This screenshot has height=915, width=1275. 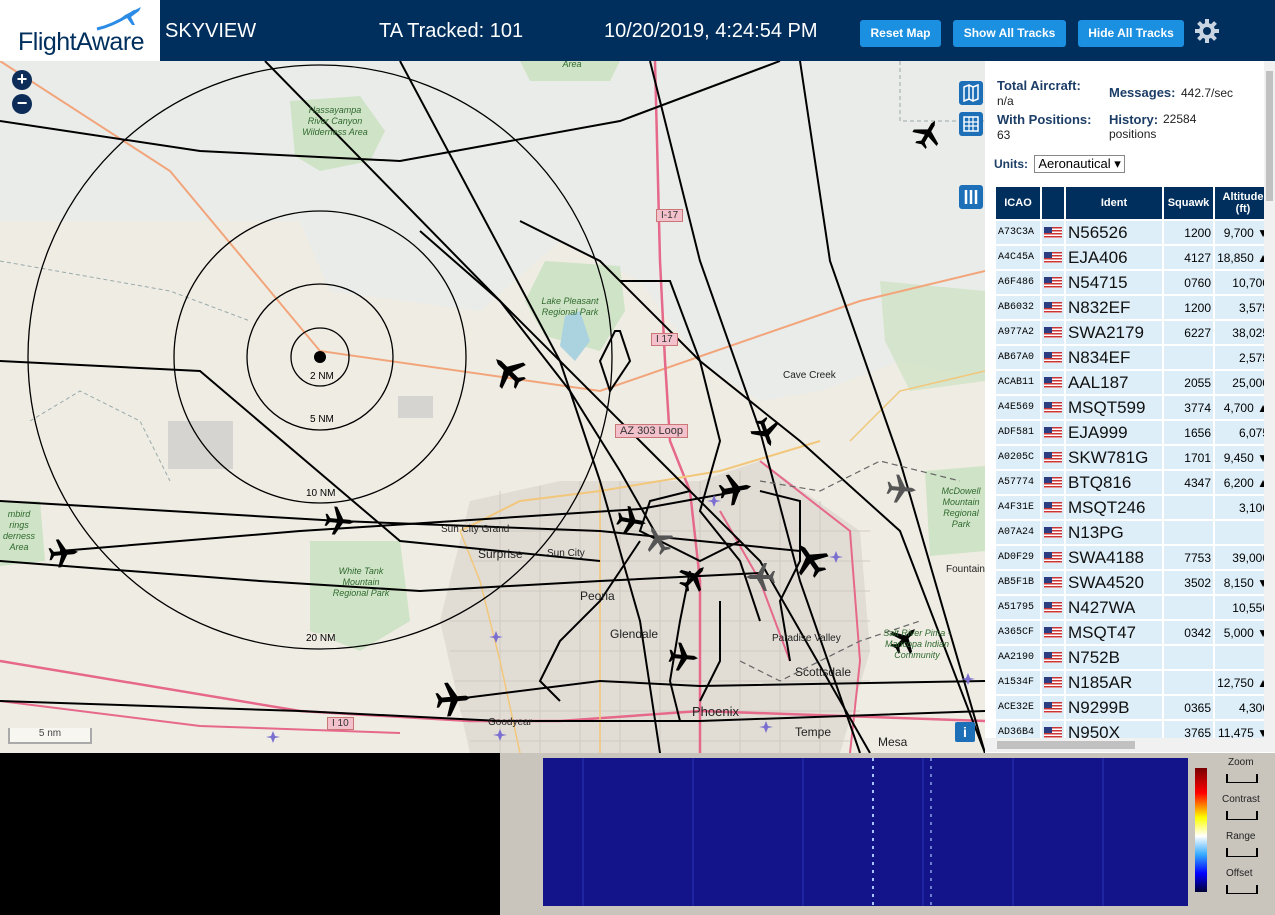 I want to click on units-select: Aeronautical ▾, so click(x=1079, y=164).